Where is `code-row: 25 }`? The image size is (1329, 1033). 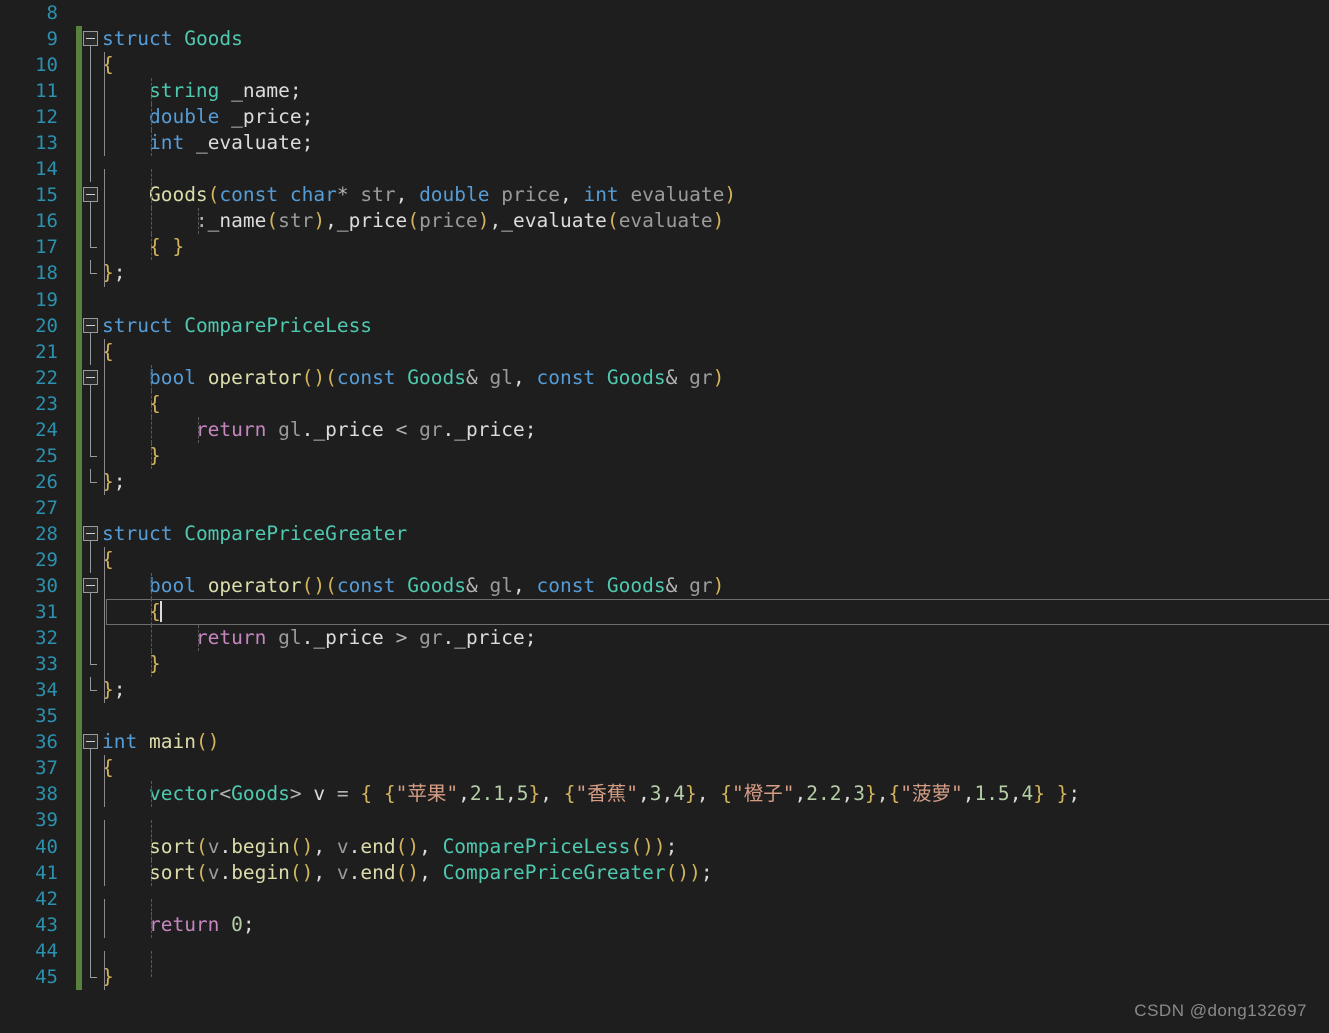 code-row: 25 } is located at coordinates (664, 455).